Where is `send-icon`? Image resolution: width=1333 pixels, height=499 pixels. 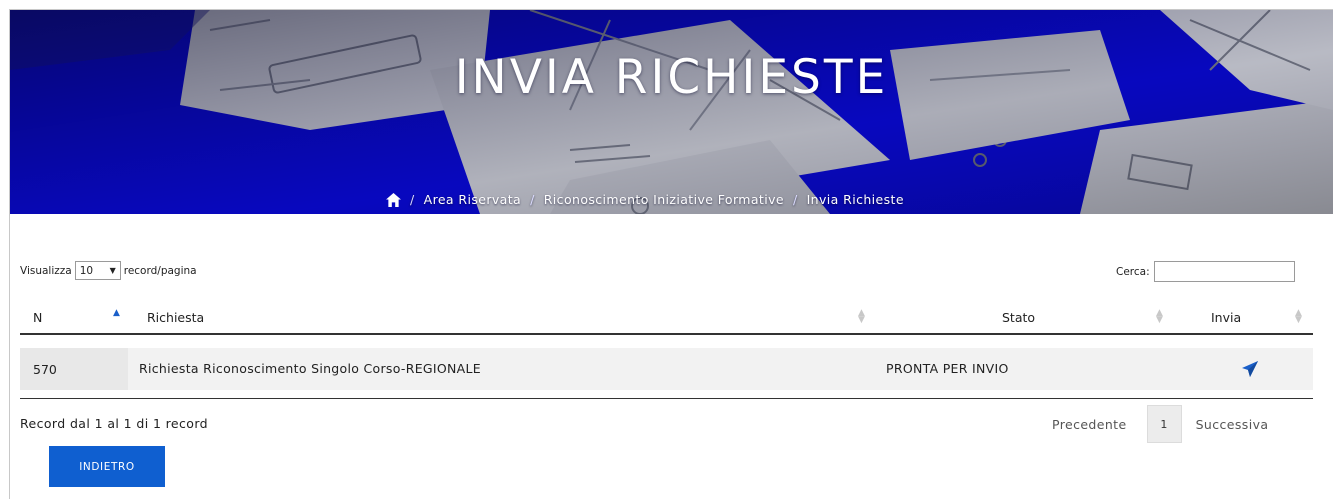 send-icon is located at coordinates (1250, 369).